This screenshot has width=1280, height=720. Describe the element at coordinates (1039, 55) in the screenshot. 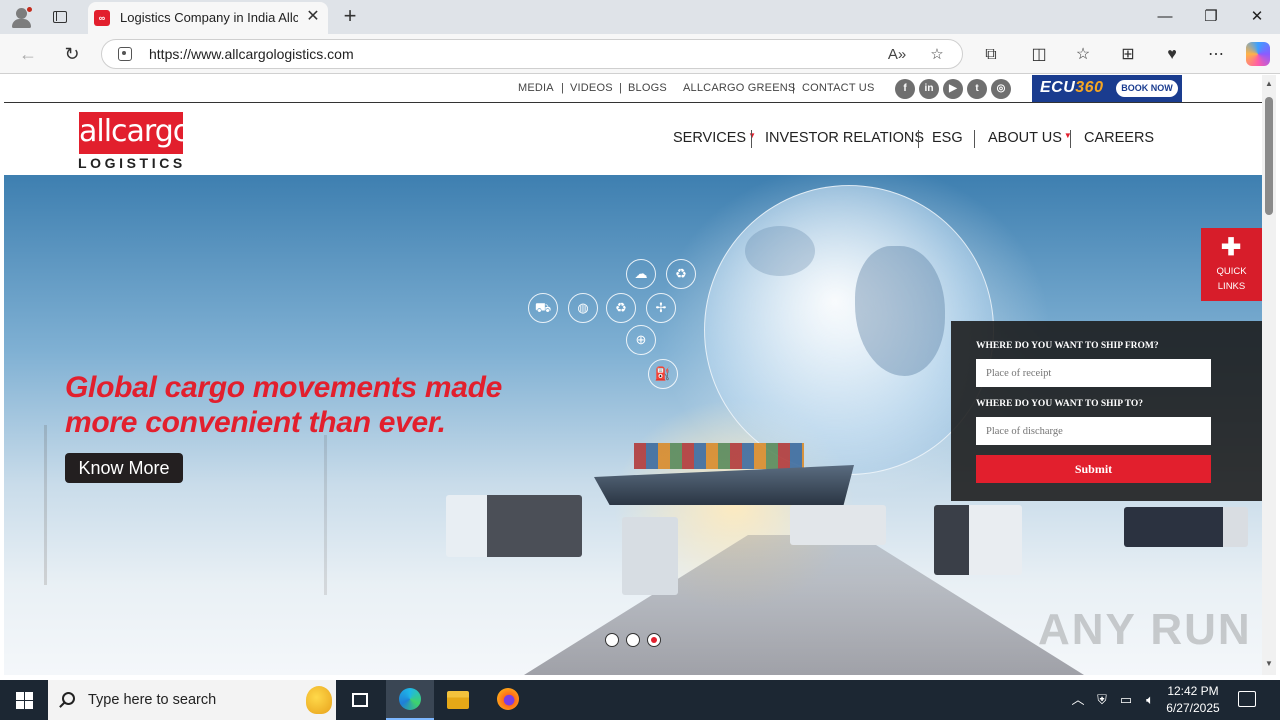

I see `split-screen-icon: ◫` at that location.